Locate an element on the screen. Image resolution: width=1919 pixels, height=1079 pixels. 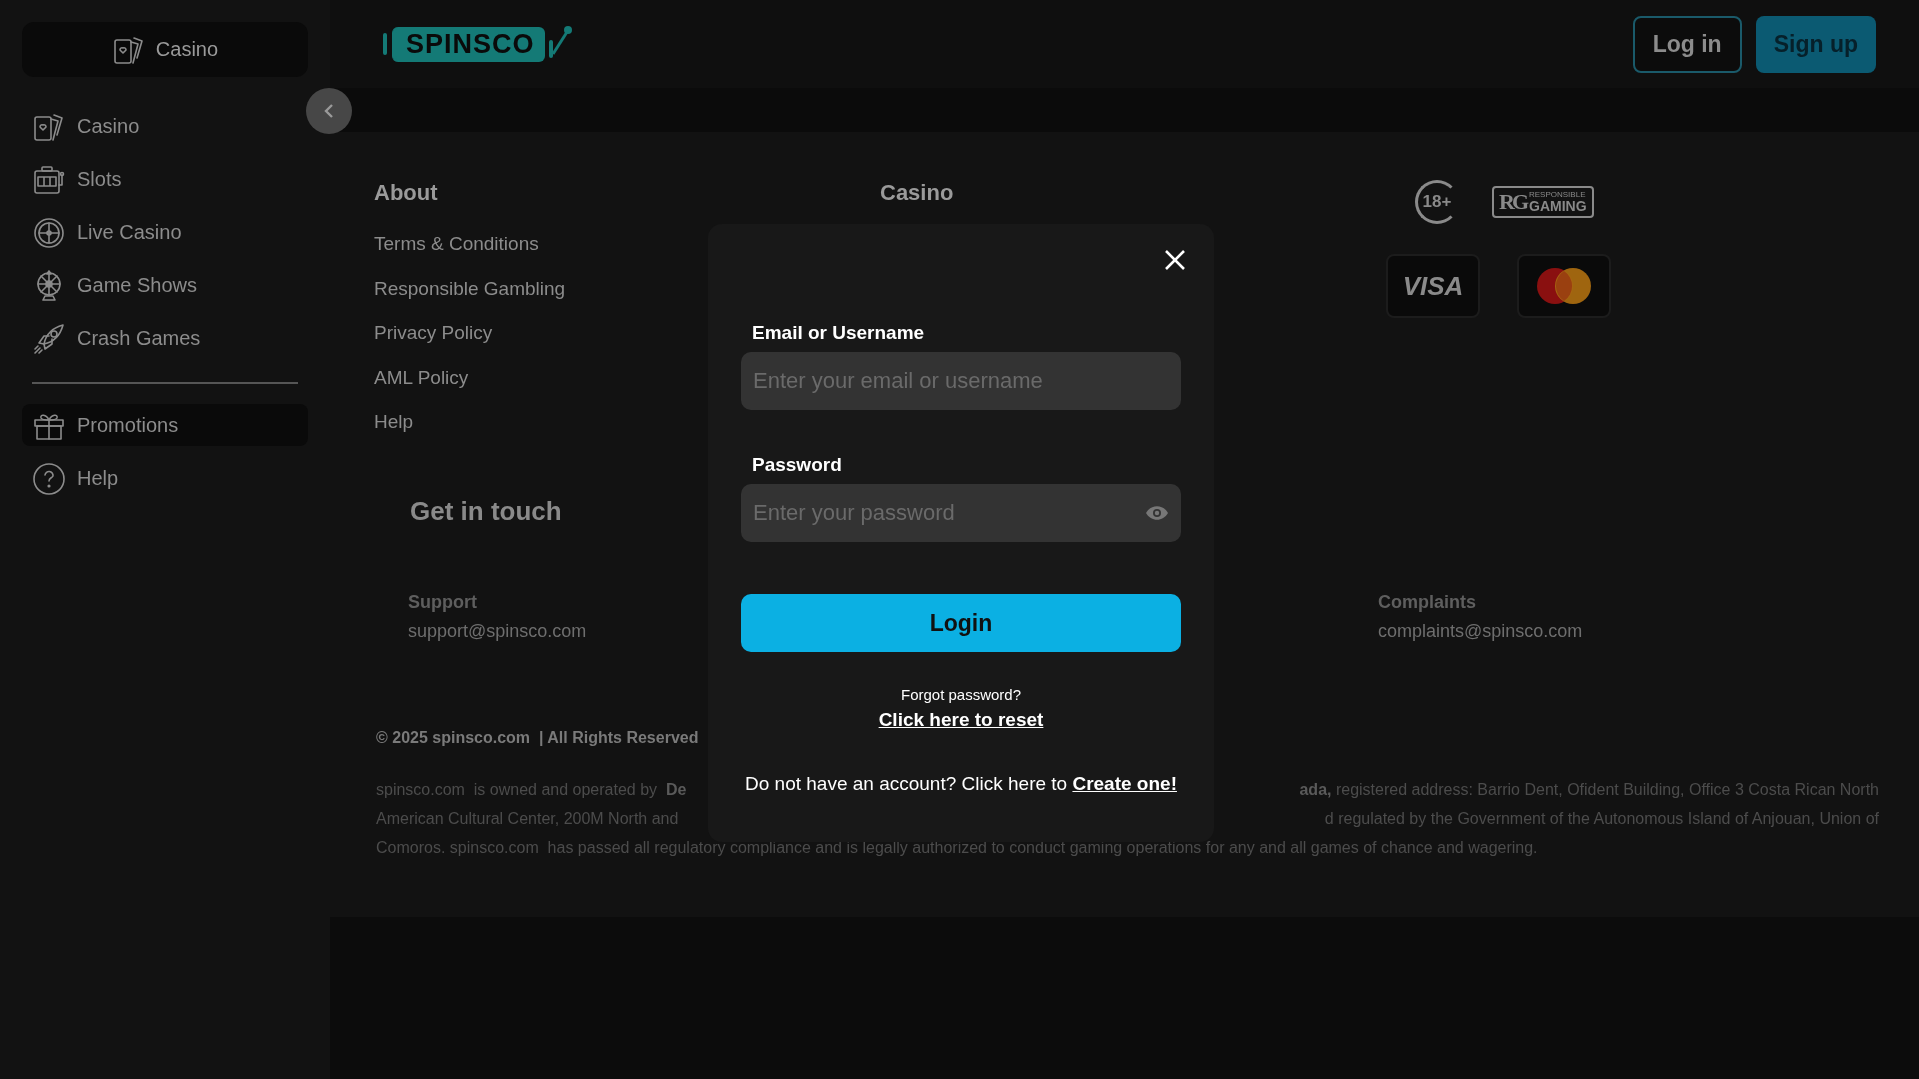
legal-text: Comoros. spinsco.com has passed all regulatory compliance and is legally authorized to conduct gaming operations for any and all games of chance and wagering. is located at coordinates (957, 848).